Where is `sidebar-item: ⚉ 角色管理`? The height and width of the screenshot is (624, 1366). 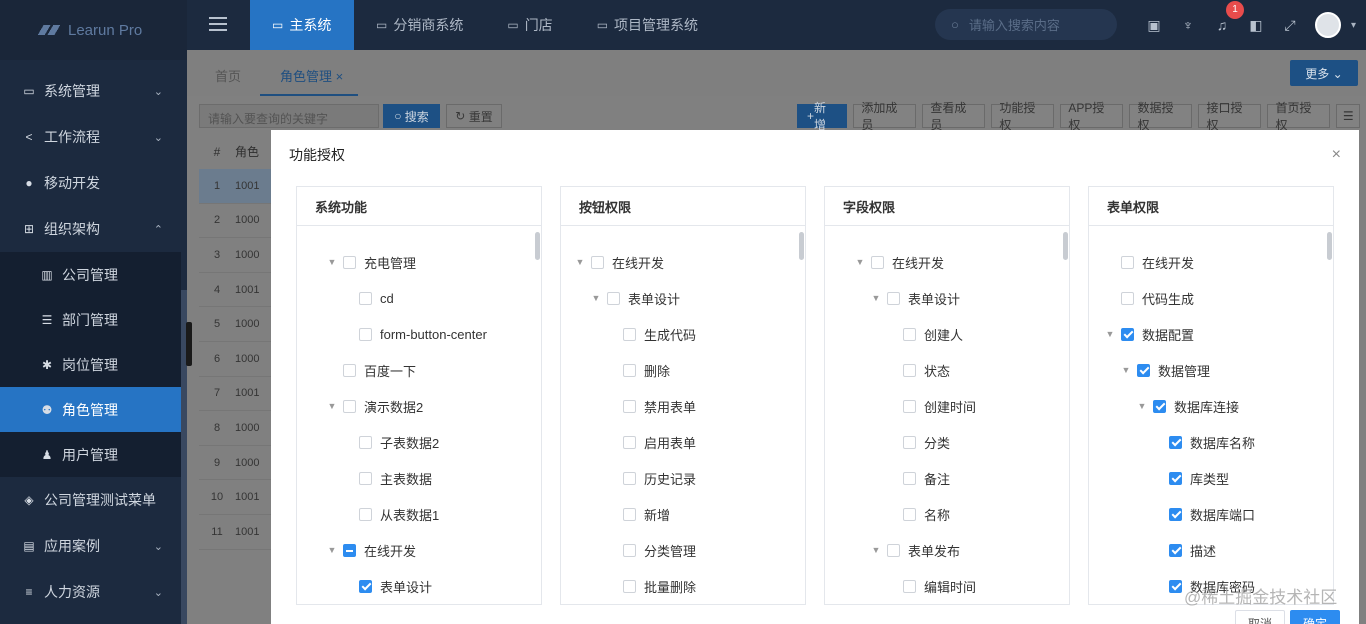 sidebar-item: ⚉ 角色管理 is located at coordinates (90, 409).